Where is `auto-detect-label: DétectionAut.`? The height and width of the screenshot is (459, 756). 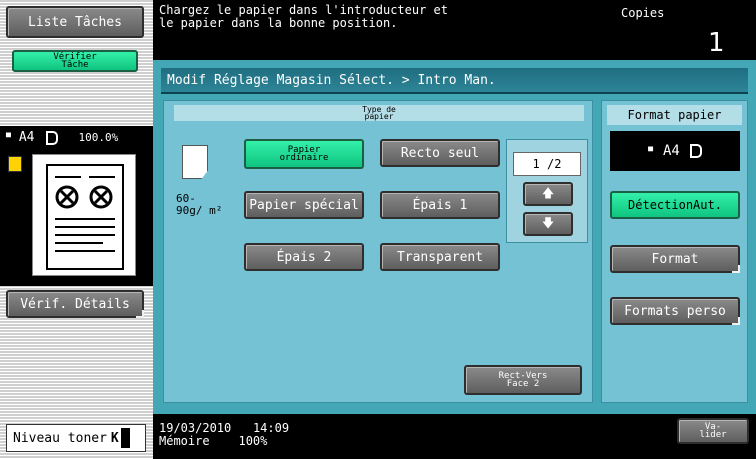
auto-detect-label: DétectionAut. is located at coordinates (675, 205).